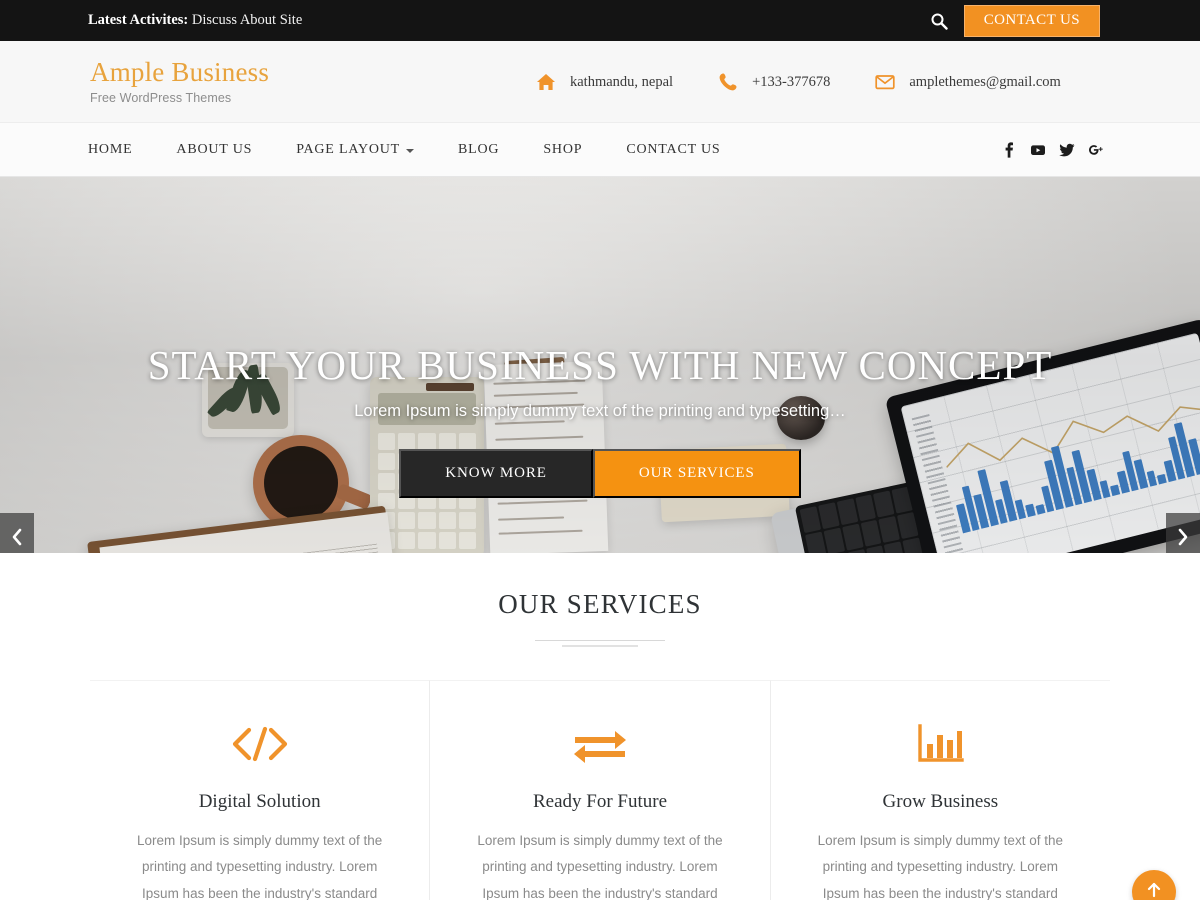 This screenshot has height=900, width=1200. Describe the element at coordinates (138, 20) in the screenshot. I see `latest-activity-label: Latest Activites:` at that location.